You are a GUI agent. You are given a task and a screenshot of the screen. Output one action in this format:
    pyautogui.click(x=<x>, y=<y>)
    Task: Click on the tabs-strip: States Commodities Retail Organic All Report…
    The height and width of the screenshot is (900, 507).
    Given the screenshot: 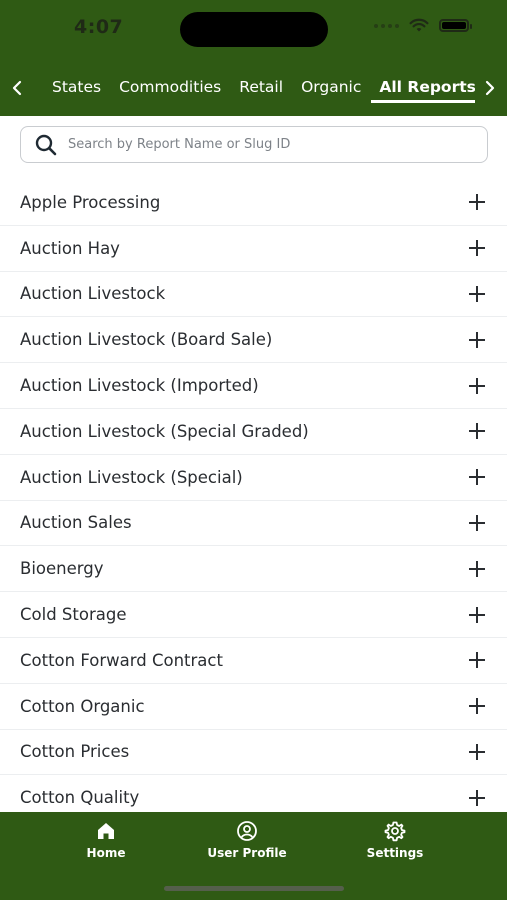 What is the action you would take?
    pyautogui.click(x=259, y=90)
    